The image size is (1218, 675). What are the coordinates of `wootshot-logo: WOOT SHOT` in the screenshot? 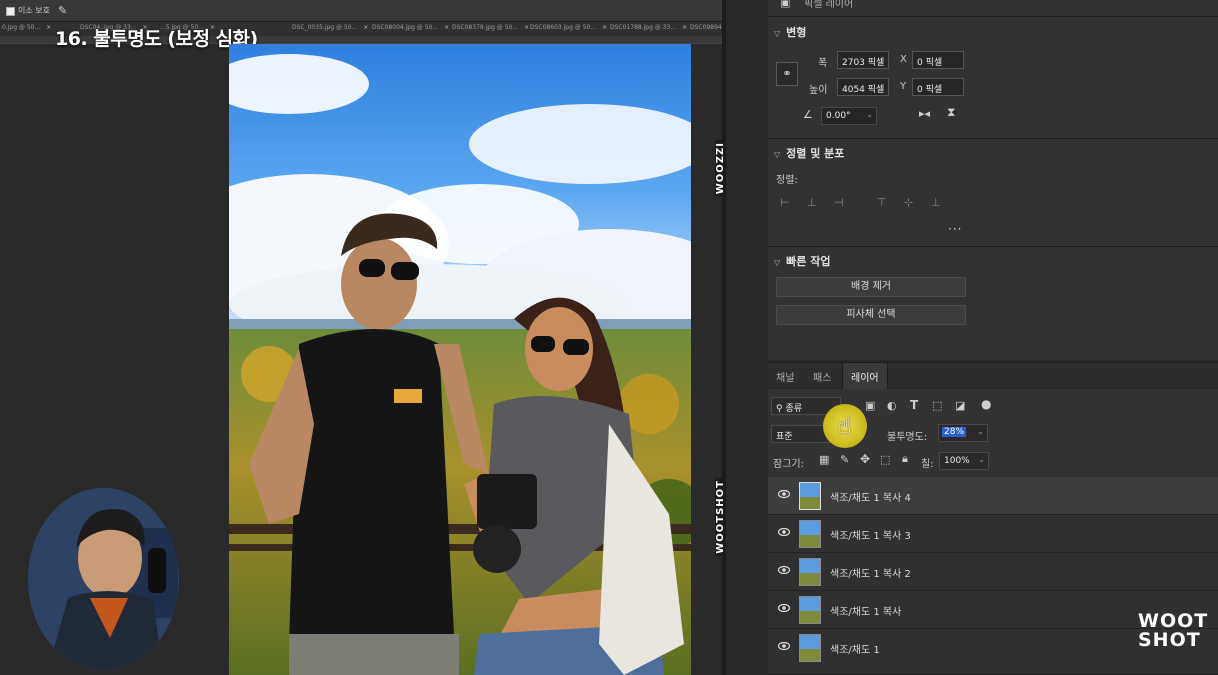 It's located at (1172, 631).